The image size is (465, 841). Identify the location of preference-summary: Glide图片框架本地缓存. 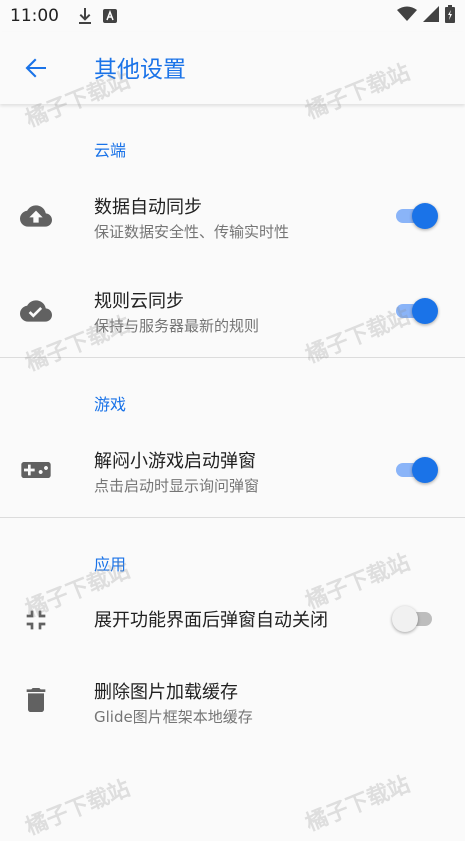
(173, 717).